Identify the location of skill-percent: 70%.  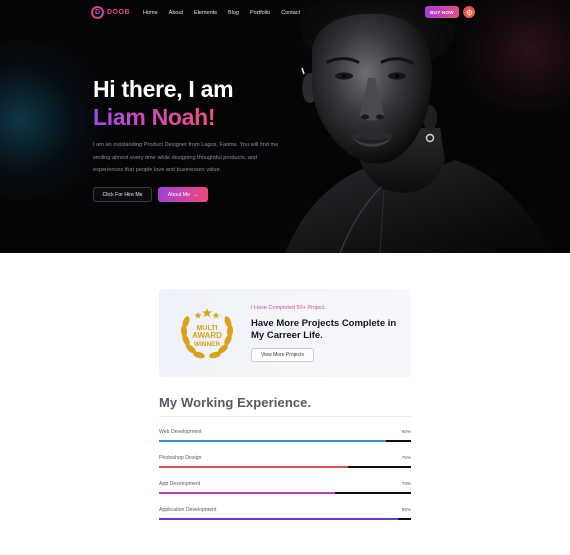
(406, 483).